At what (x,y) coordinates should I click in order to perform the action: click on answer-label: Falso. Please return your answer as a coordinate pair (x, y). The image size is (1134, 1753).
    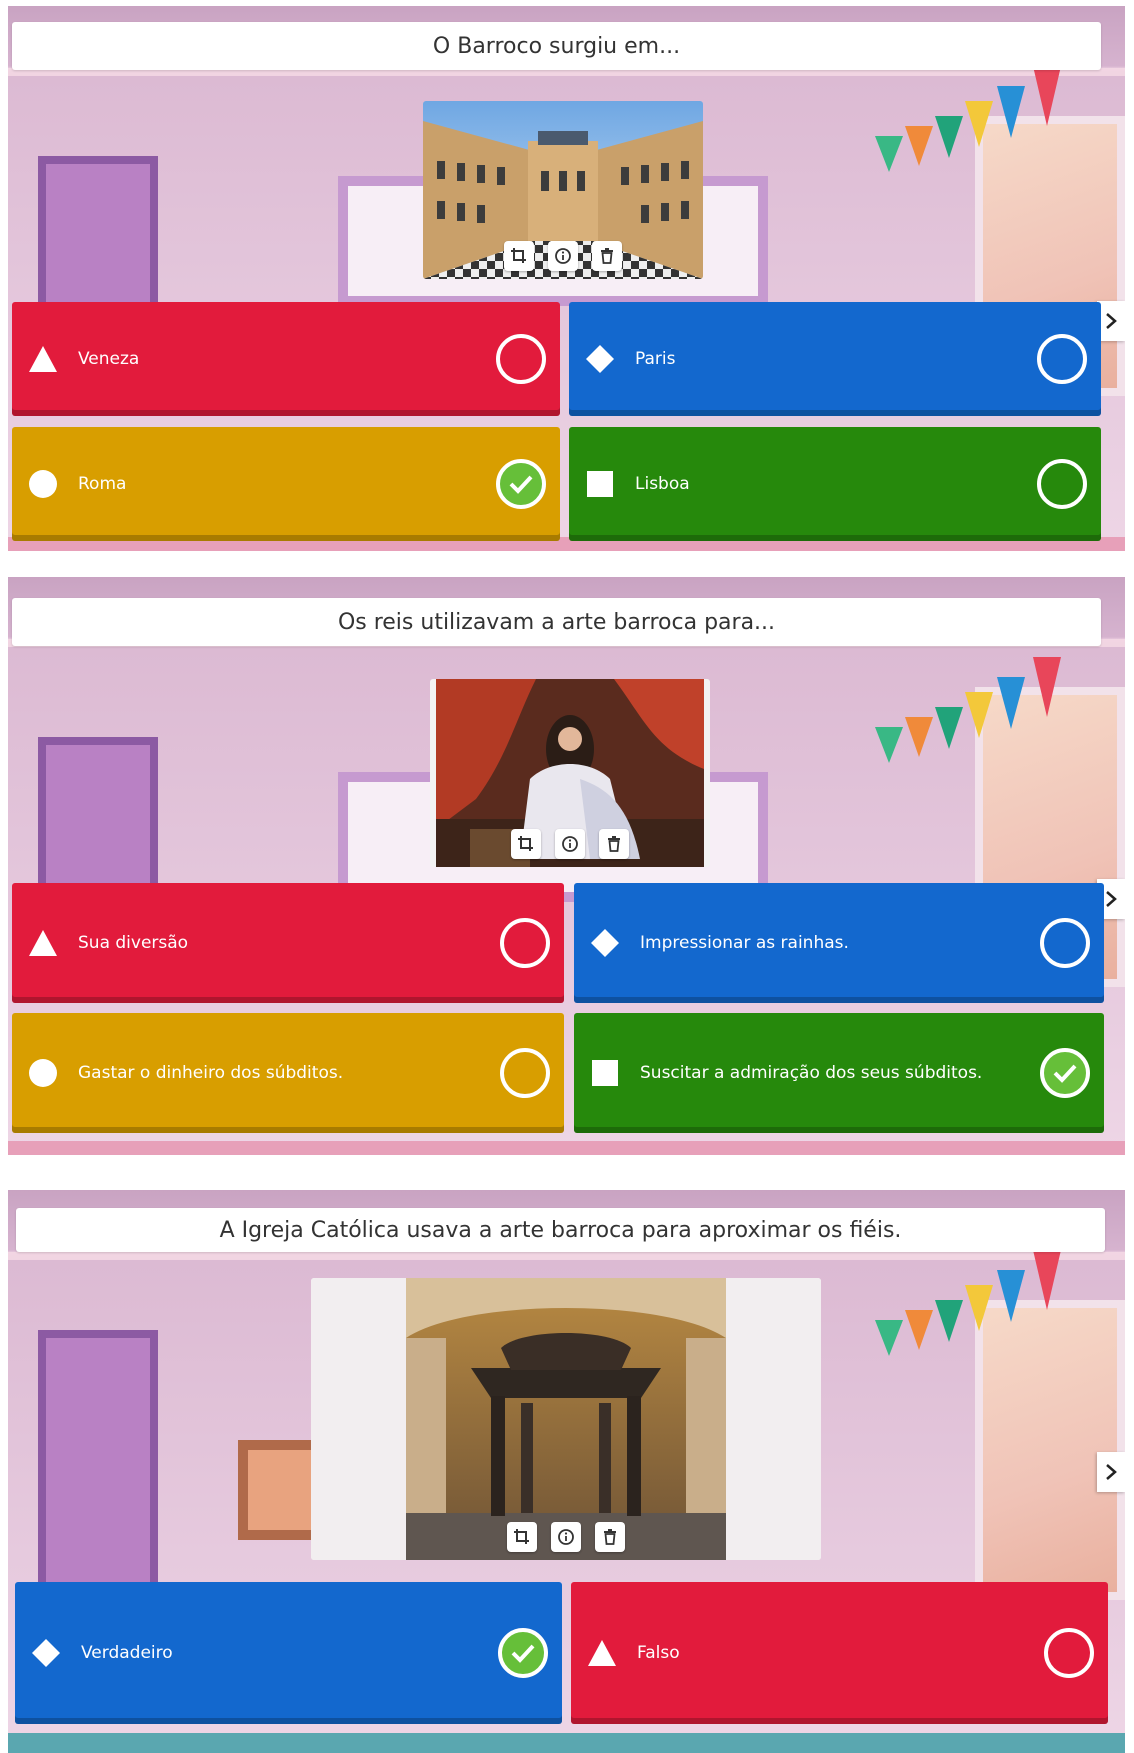
    Looking at the image, I should click on (658, 1653).